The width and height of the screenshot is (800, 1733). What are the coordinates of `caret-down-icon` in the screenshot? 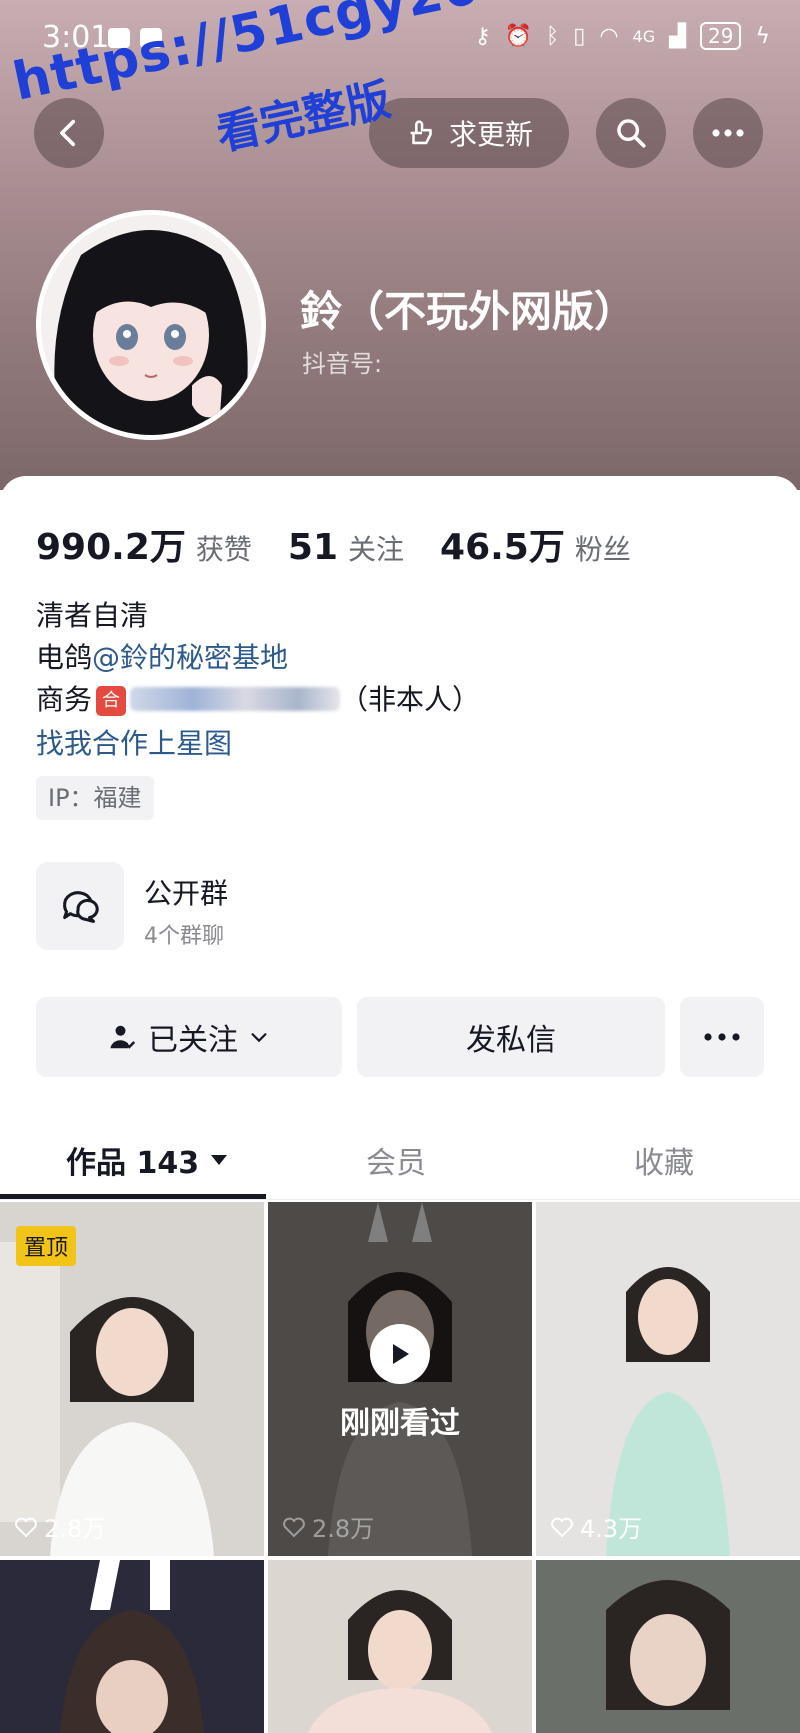 It's located at (219, 1160).